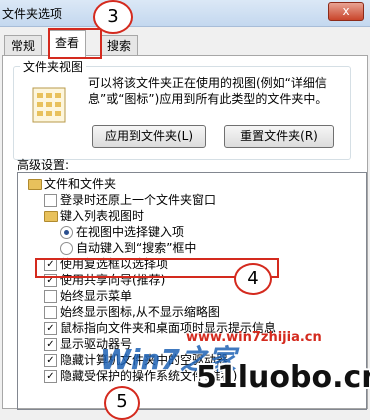  Describe the element at coordinates (43, 165) in the screenshot. I see `advanced-settings-label: 高级设置:` at that location.